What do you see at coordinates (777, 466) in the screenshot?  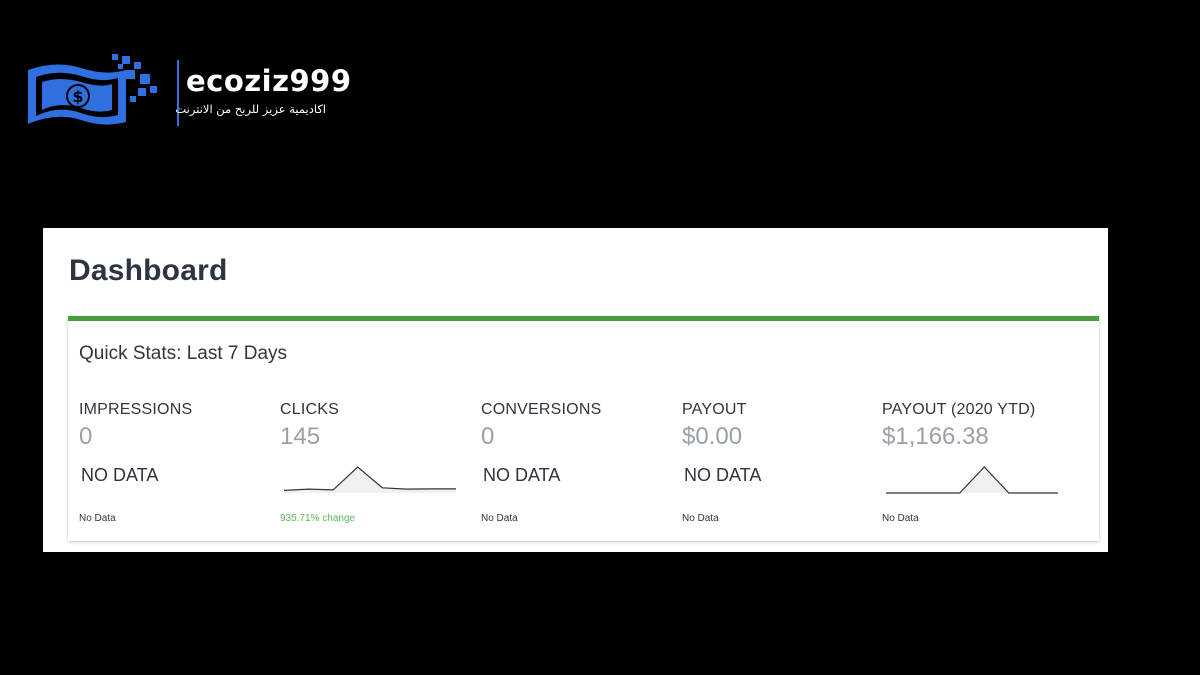 I see `stat-payout: PAYOUT $0.00 NO DATA No Data` at bounding box center [777, 466].